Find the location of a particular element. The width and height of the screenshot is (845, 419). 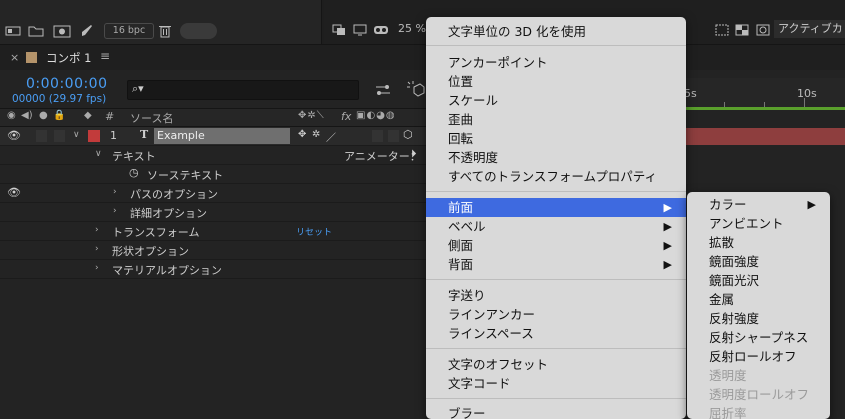

submenu-item-reflection-rolloff: 反射ロールオフ is located at coordinates (758, 356).